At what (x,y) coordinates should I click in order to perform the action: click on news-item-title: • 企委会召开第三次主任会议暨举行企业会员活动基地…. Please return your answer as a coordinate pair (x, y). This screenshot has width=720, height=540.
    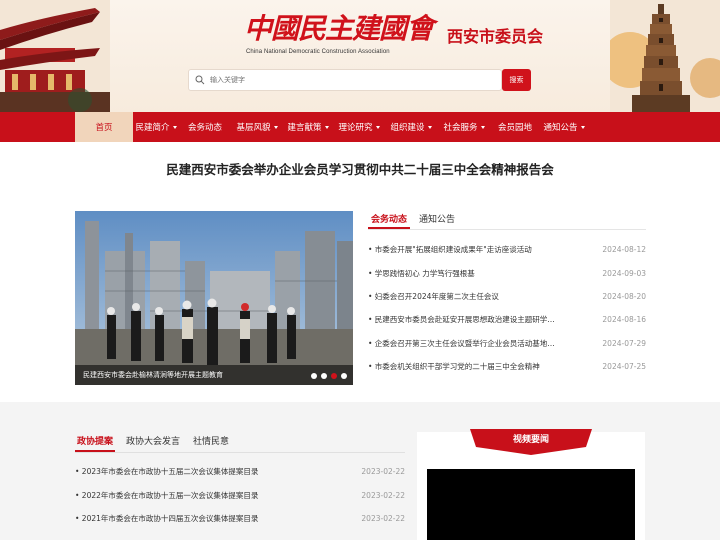
    Looking at the image, I should click on (461, 343).